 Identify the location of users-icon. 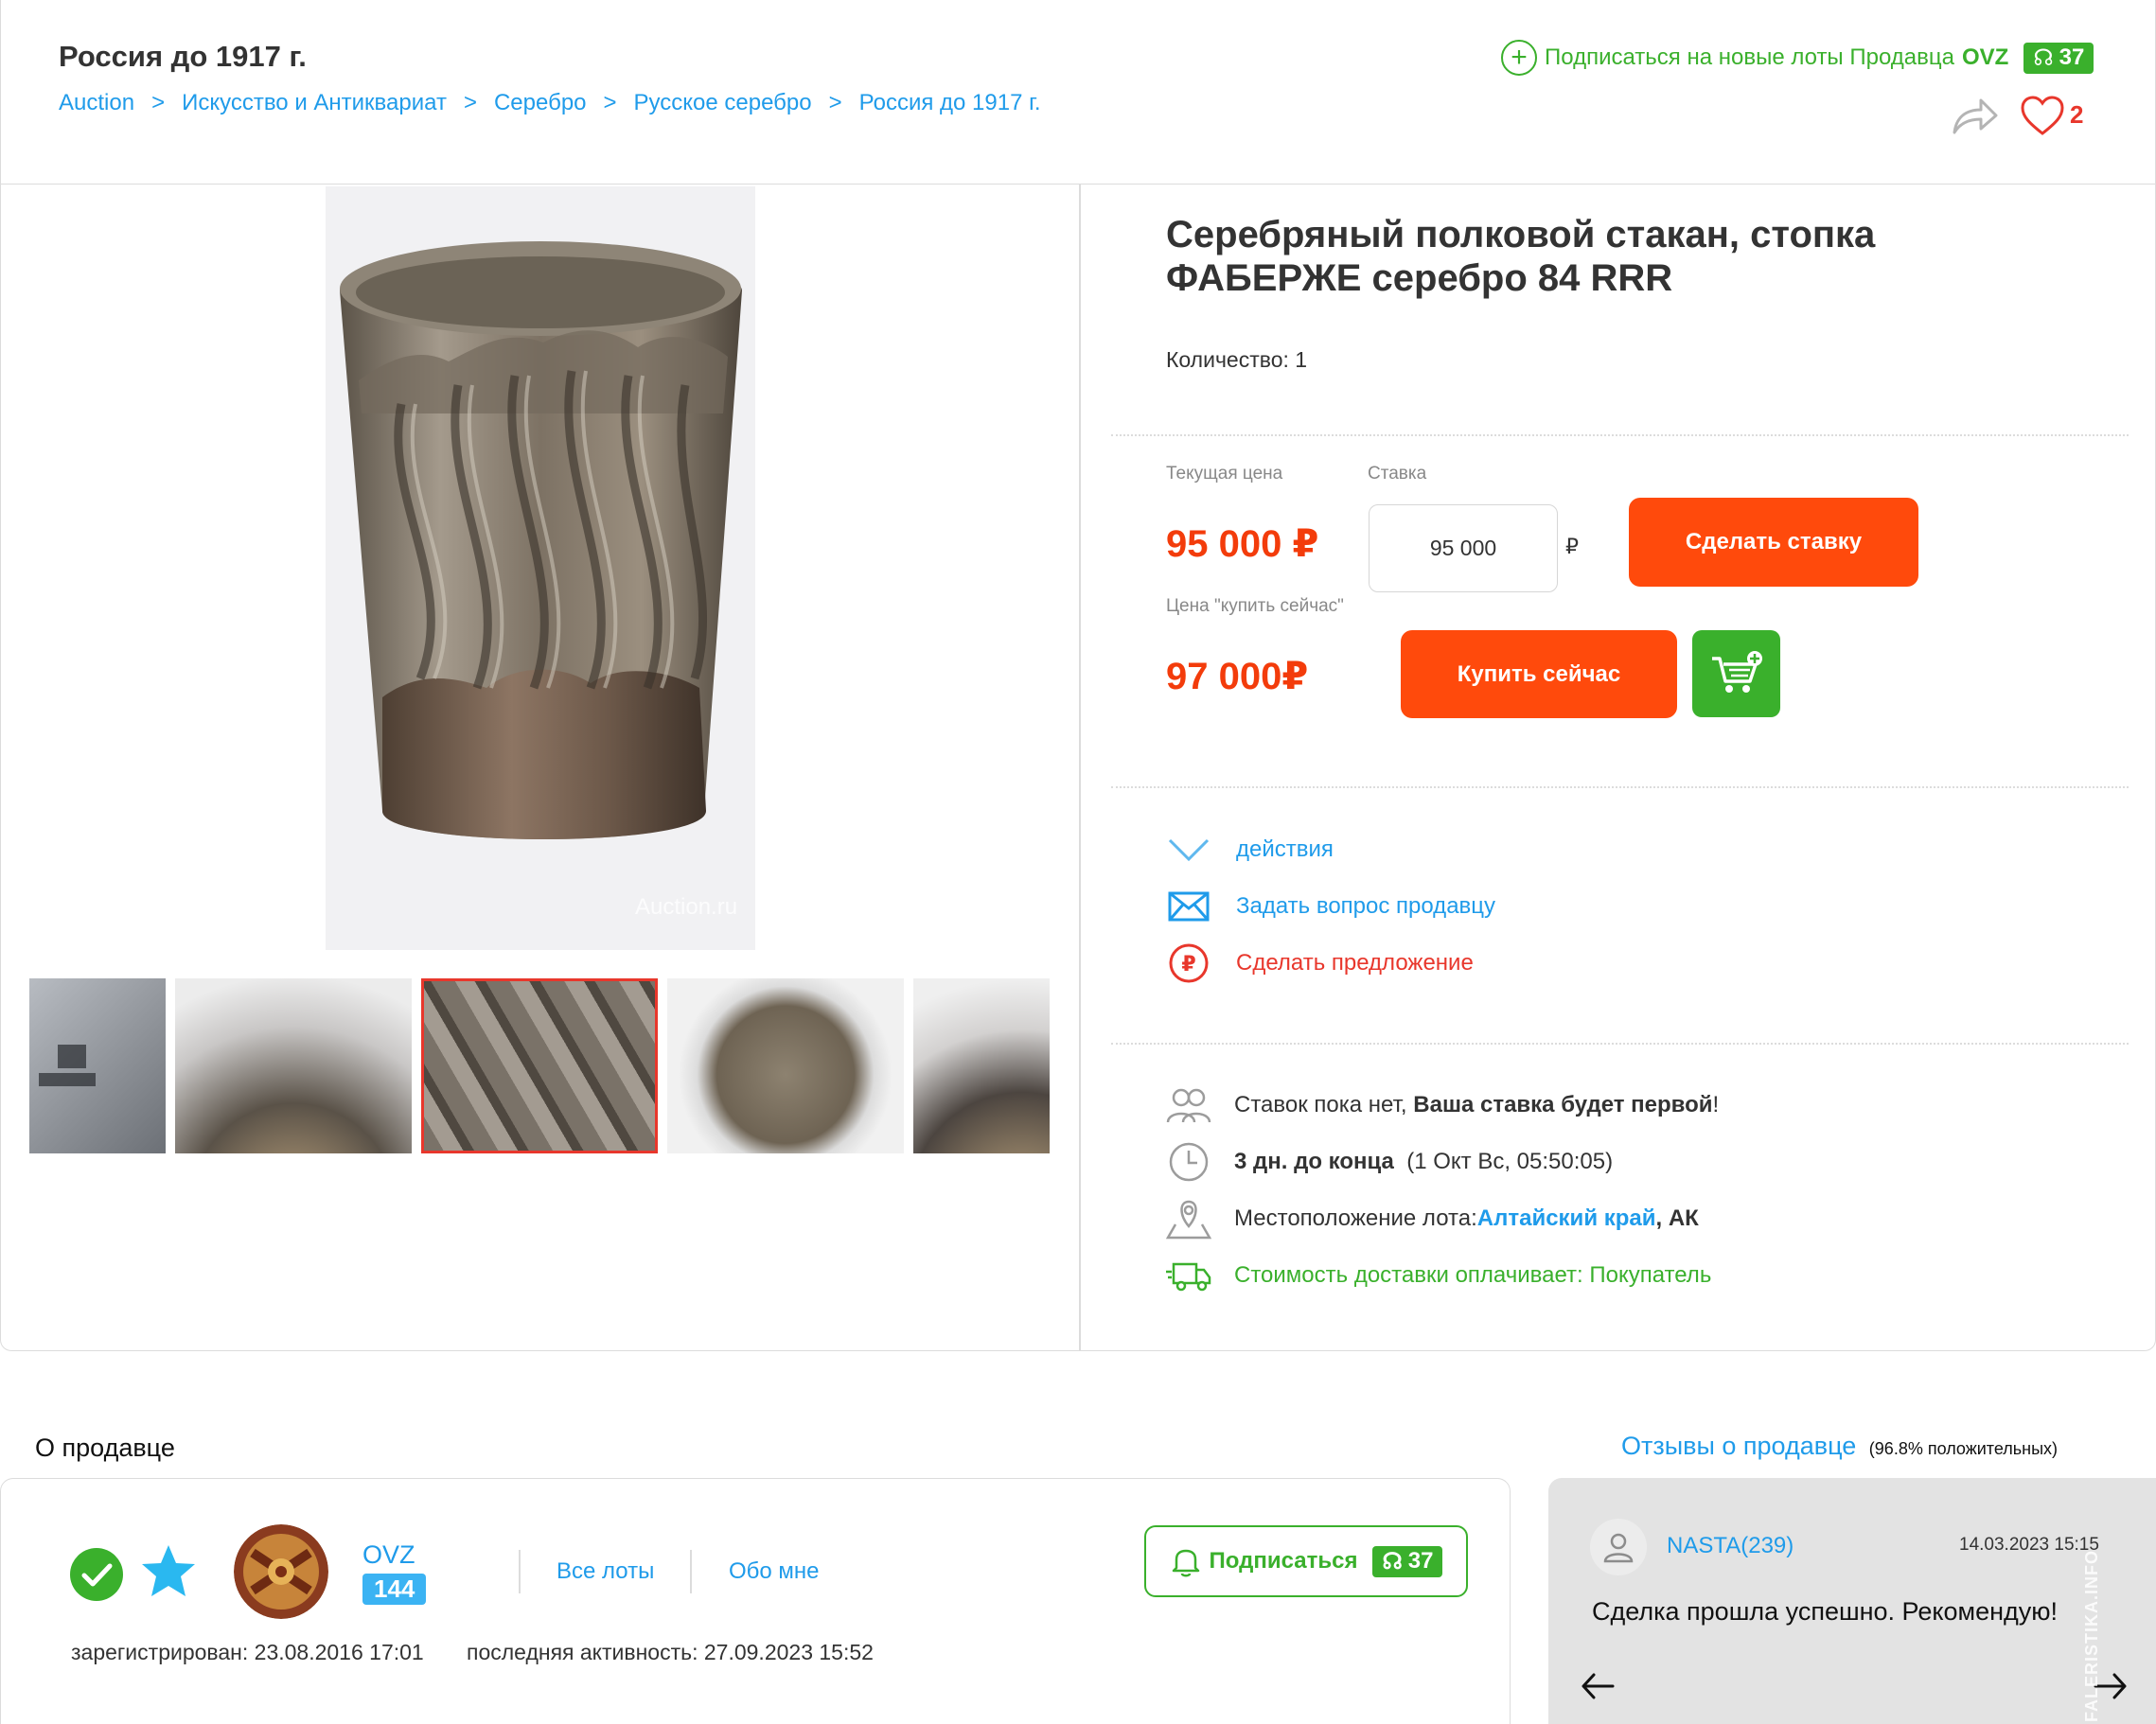
(1188, 1105).